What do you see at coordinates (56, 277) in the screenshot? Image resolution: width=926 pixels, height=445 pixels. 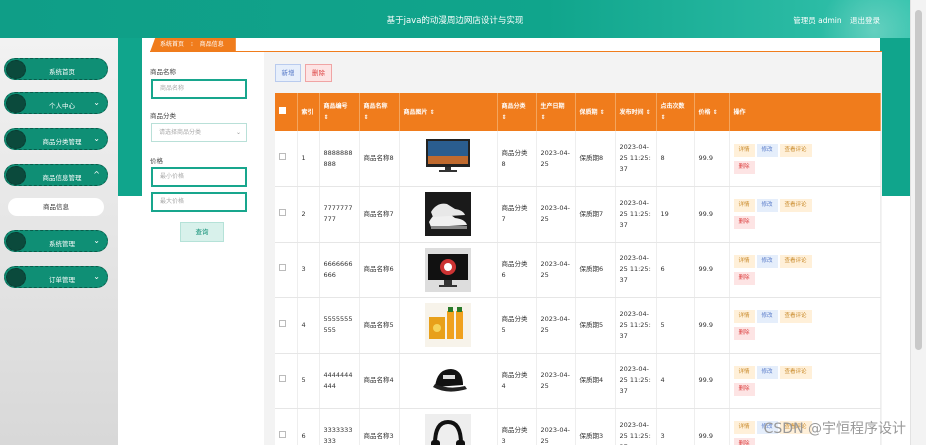 I see `sidebar-item-orders: 订单管理 ⌄` at bounding box center [56, 277].